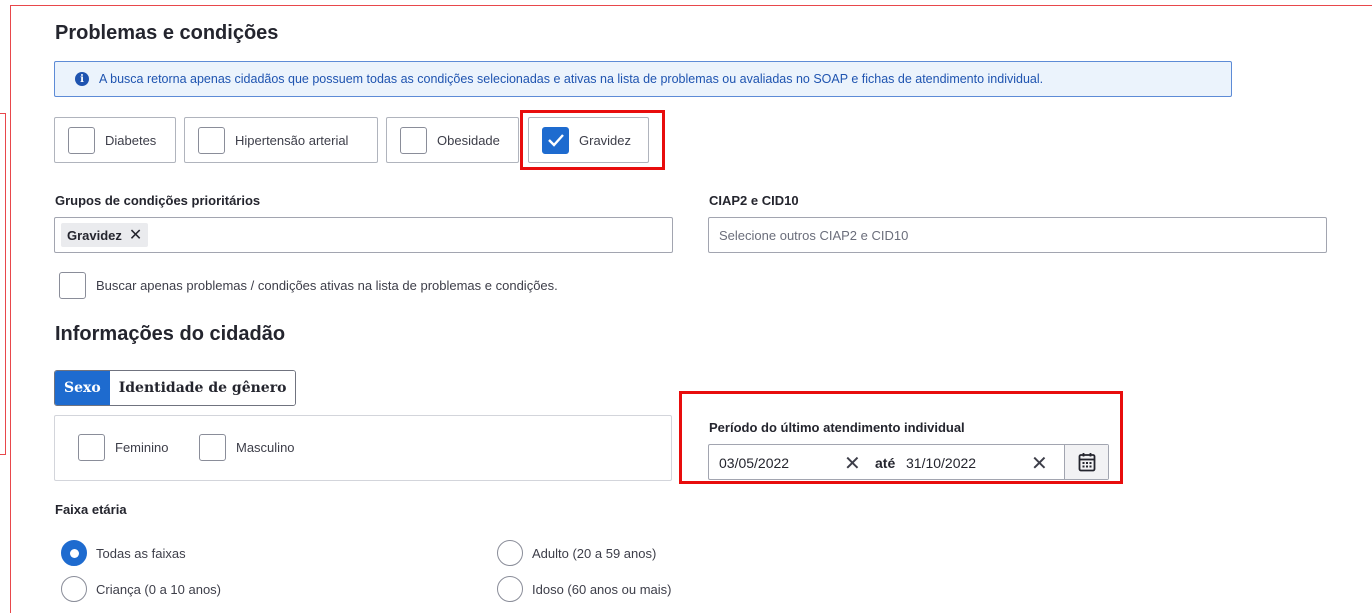 The height and width of the screenshot is (613, 1372). What do you see at coordinates (468, 140) in the screenshot?
I see `condition-label: Obesidade` at bounding box center [468, 140].